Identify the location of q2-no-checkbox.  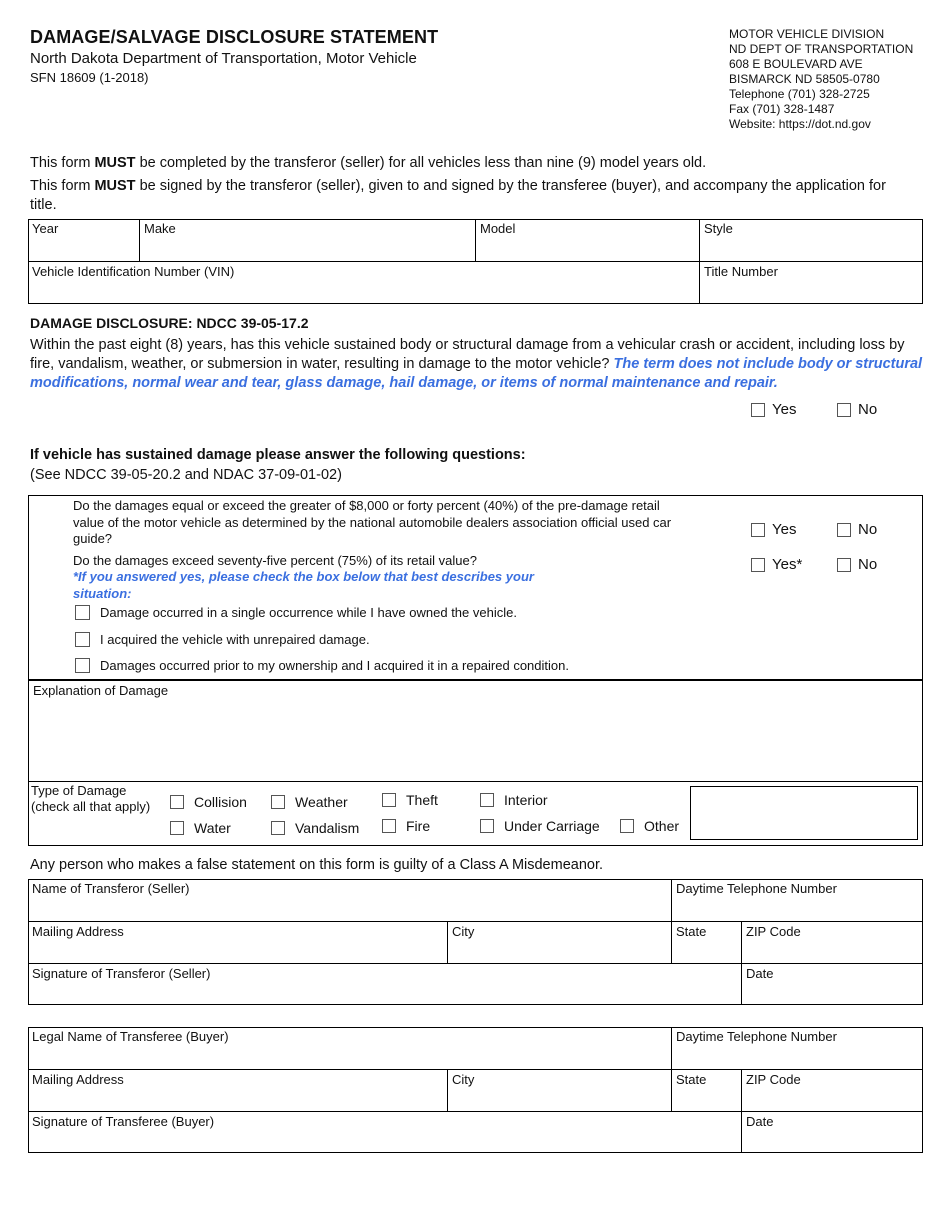
(844, 564).